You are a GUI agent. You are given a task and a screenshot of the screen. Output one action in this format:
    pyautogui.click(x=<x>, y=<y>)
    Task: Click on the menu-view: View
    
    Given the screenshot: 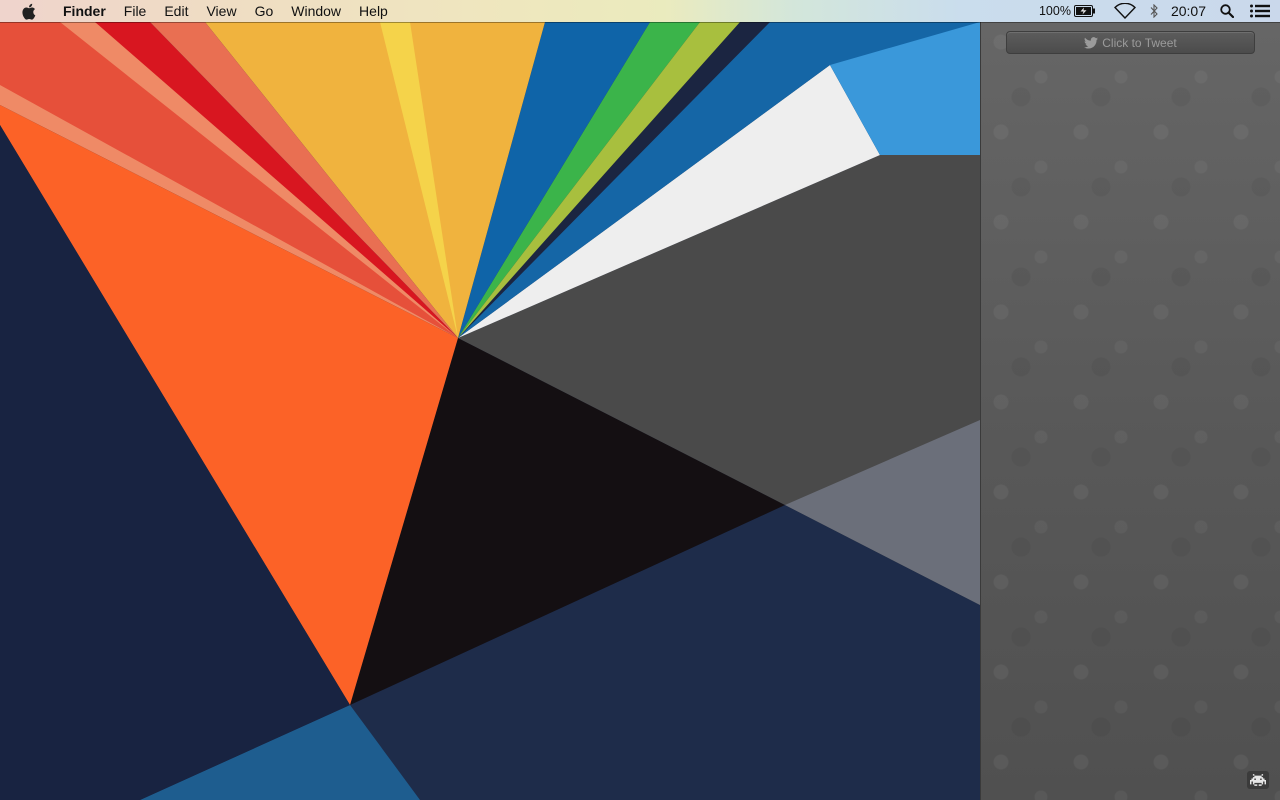 What is the action you would take?
    pyautogui.click(x=221, y=11)
    